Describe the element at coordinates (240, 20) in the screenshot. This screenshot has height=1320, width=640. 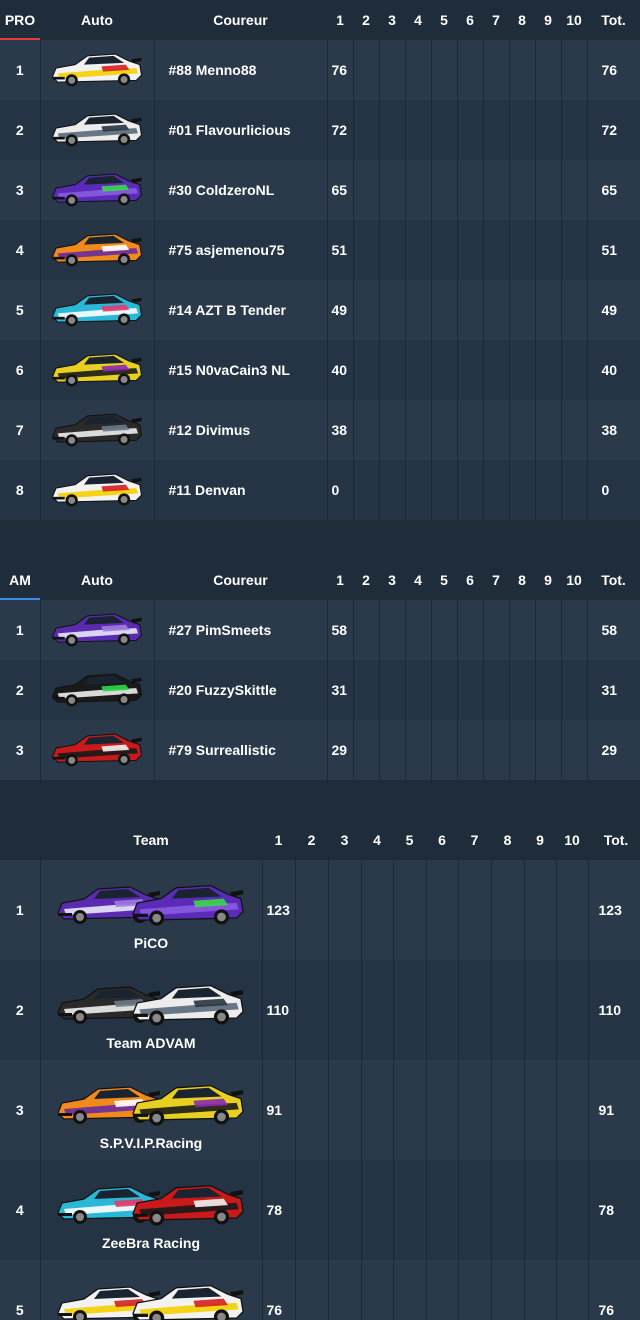
I see `driver-column-header: Coureur` at that location.